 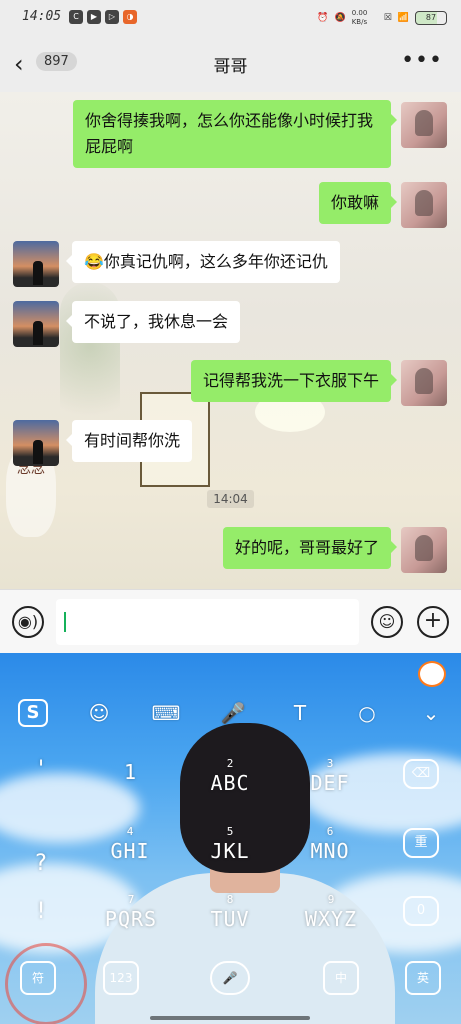 What do you see at coordinates (382, 18) in the screenshot?
I see `status-right: ⏰ 🔕 0.00 KB/s ☒ 📶 87` at bounding box center [382, 18].